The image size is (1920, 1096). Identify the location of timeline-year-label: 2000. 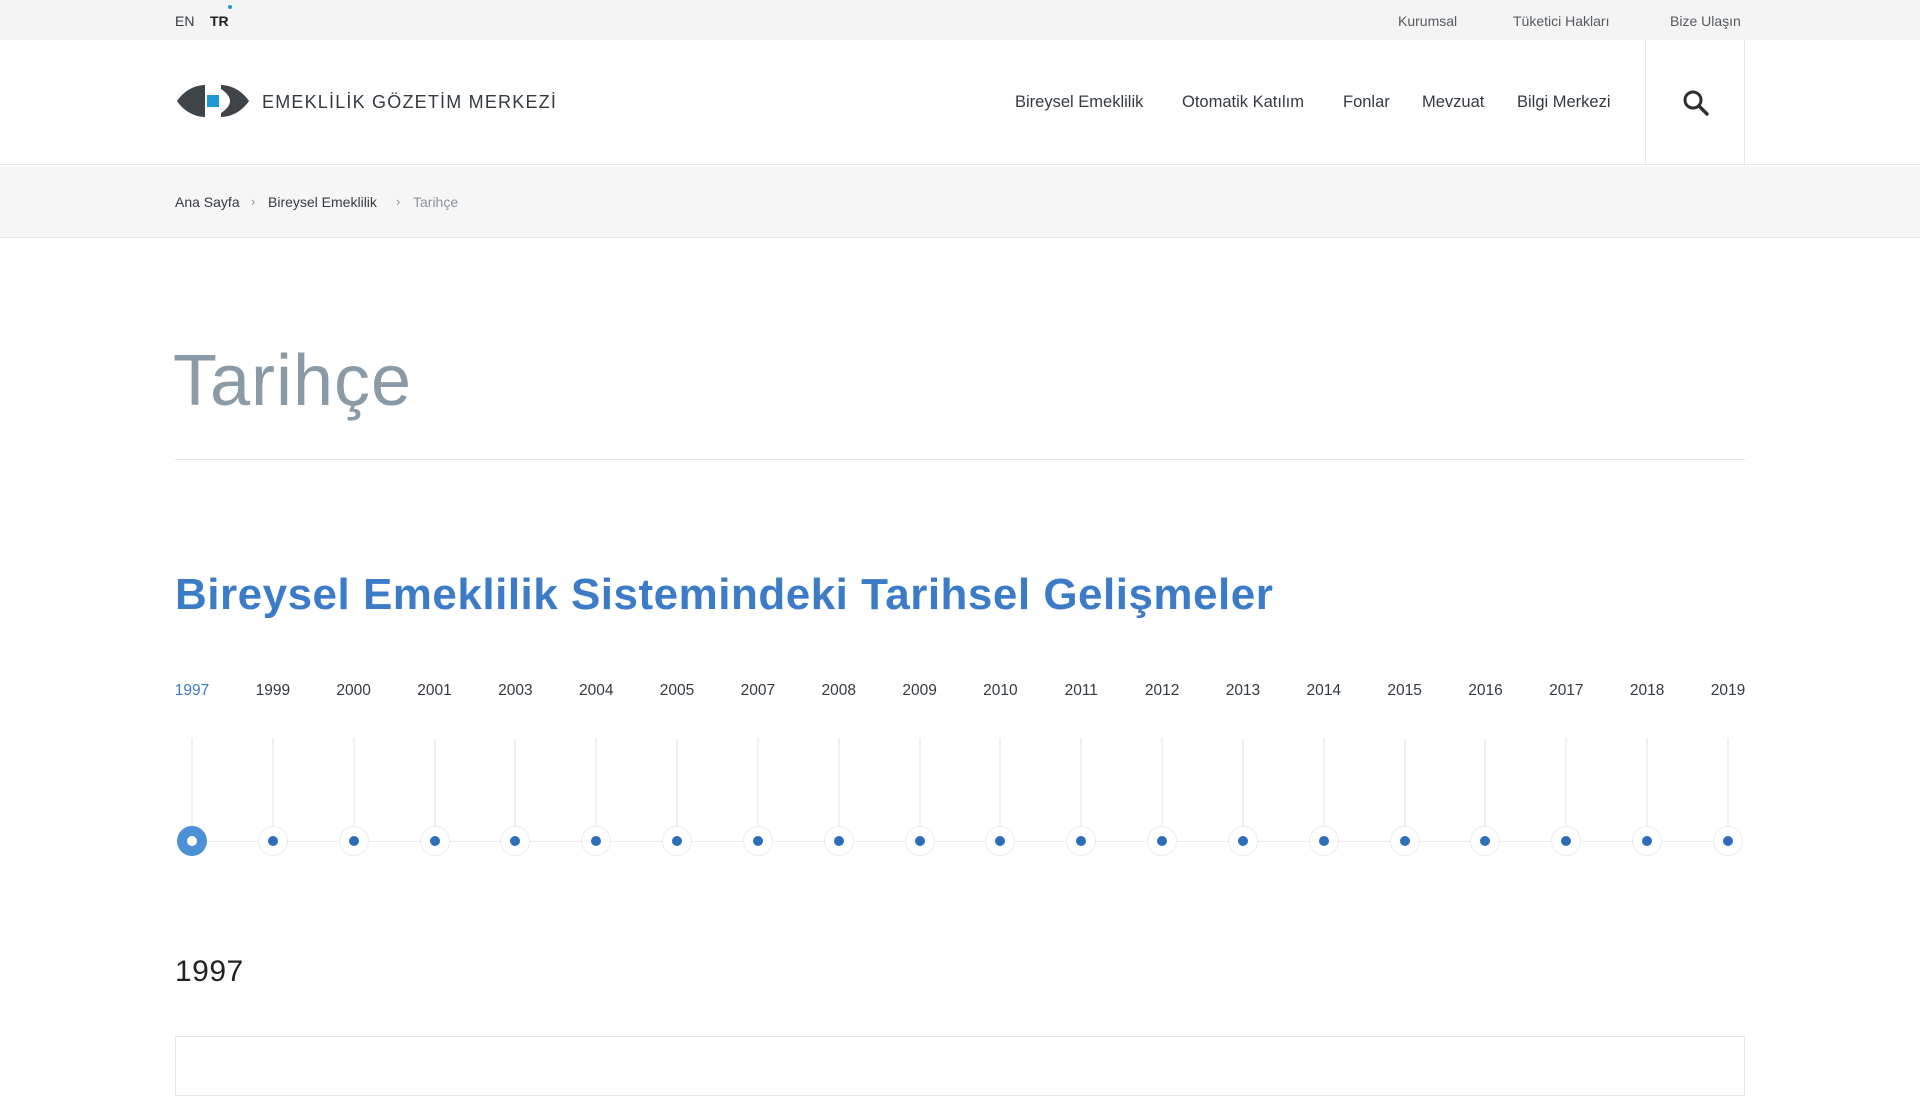
(353, 691).